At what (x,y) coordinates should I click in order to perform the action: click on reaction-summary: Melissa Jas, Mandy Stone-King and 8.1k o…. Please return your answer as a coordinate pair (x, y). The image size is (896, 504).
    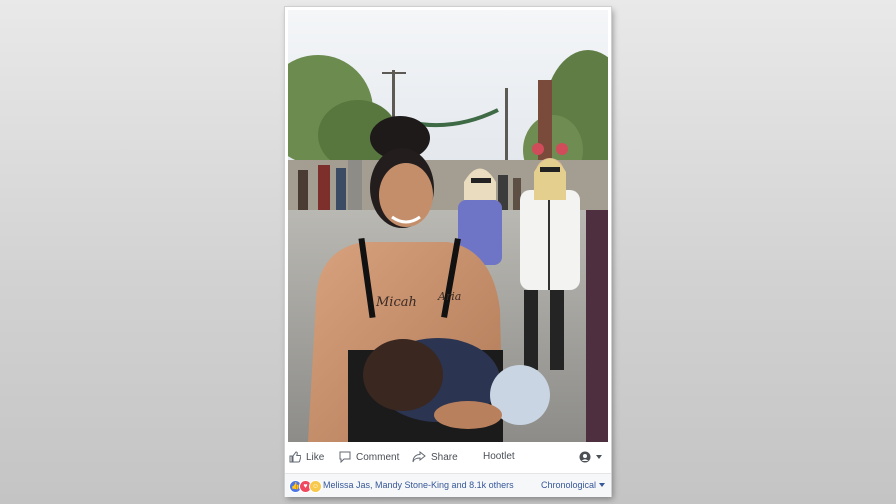
    Looking at the image, I should click on (418, 485).